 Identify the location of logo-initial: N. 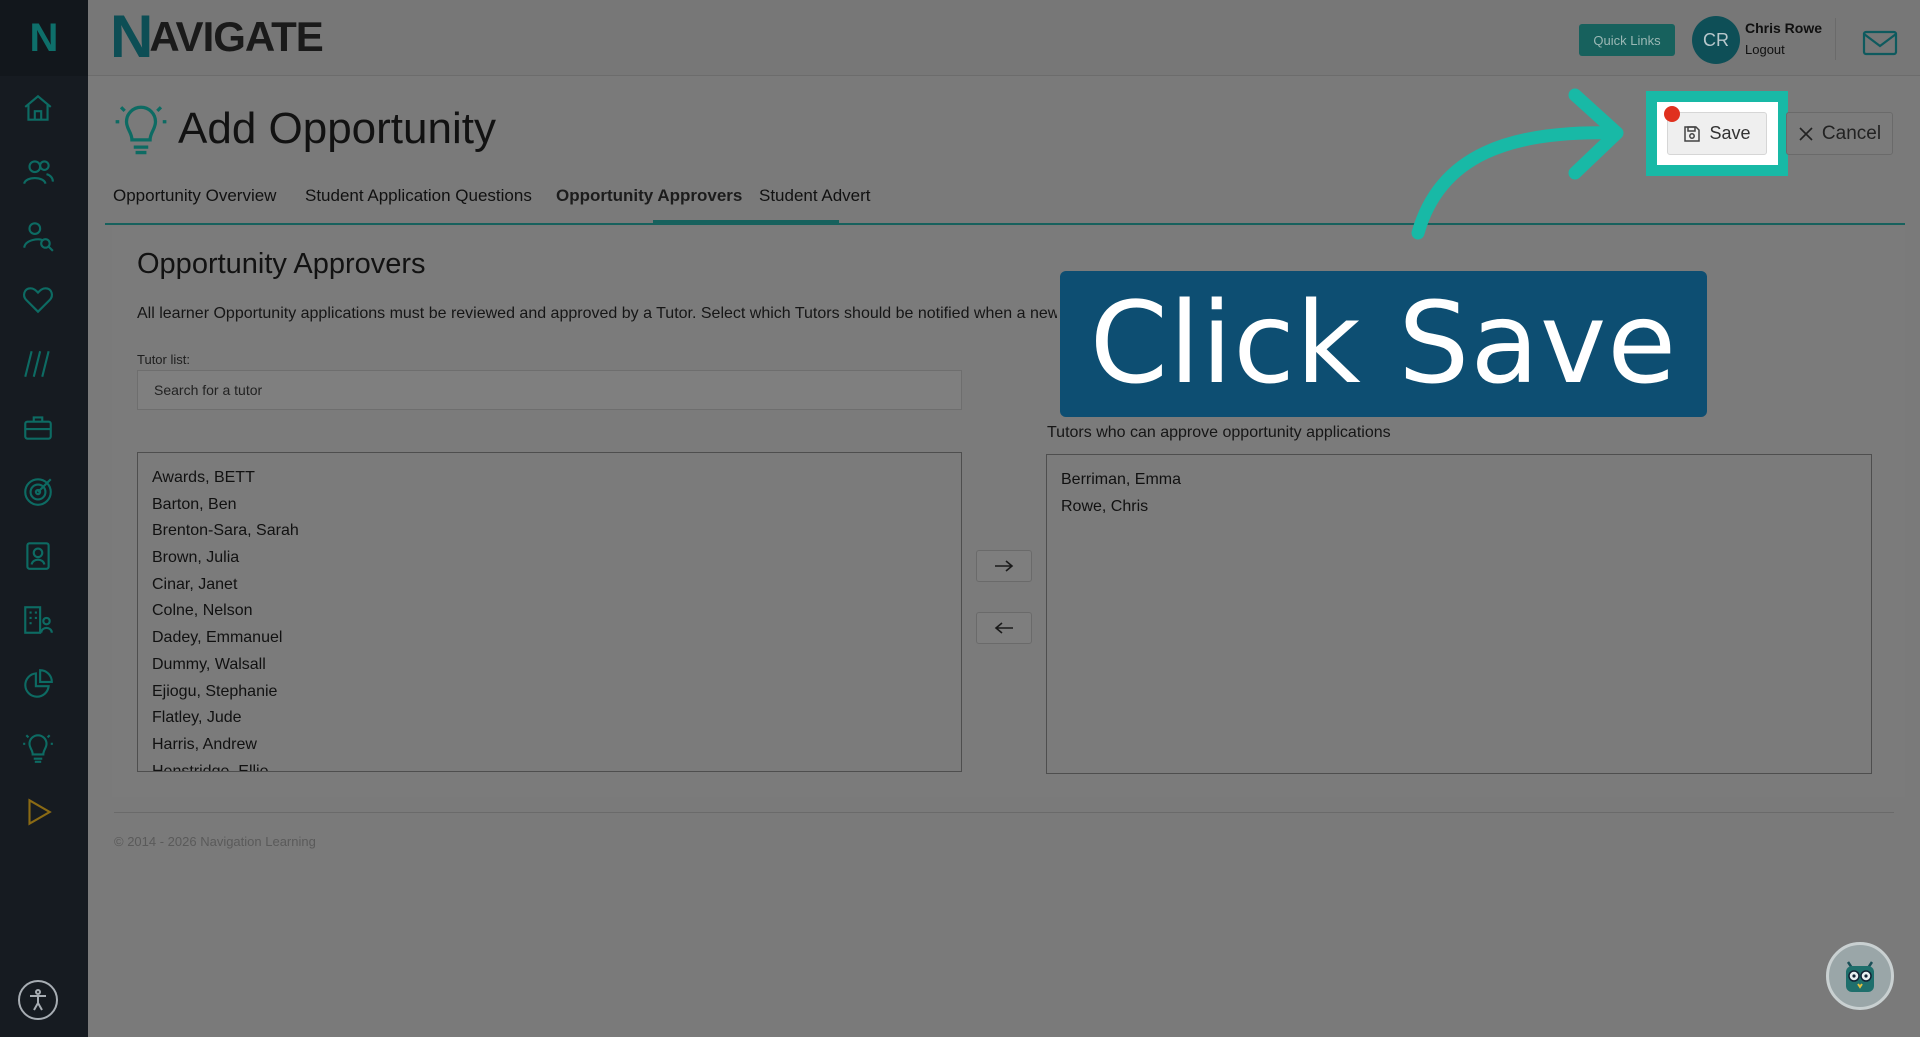
(131, 36).